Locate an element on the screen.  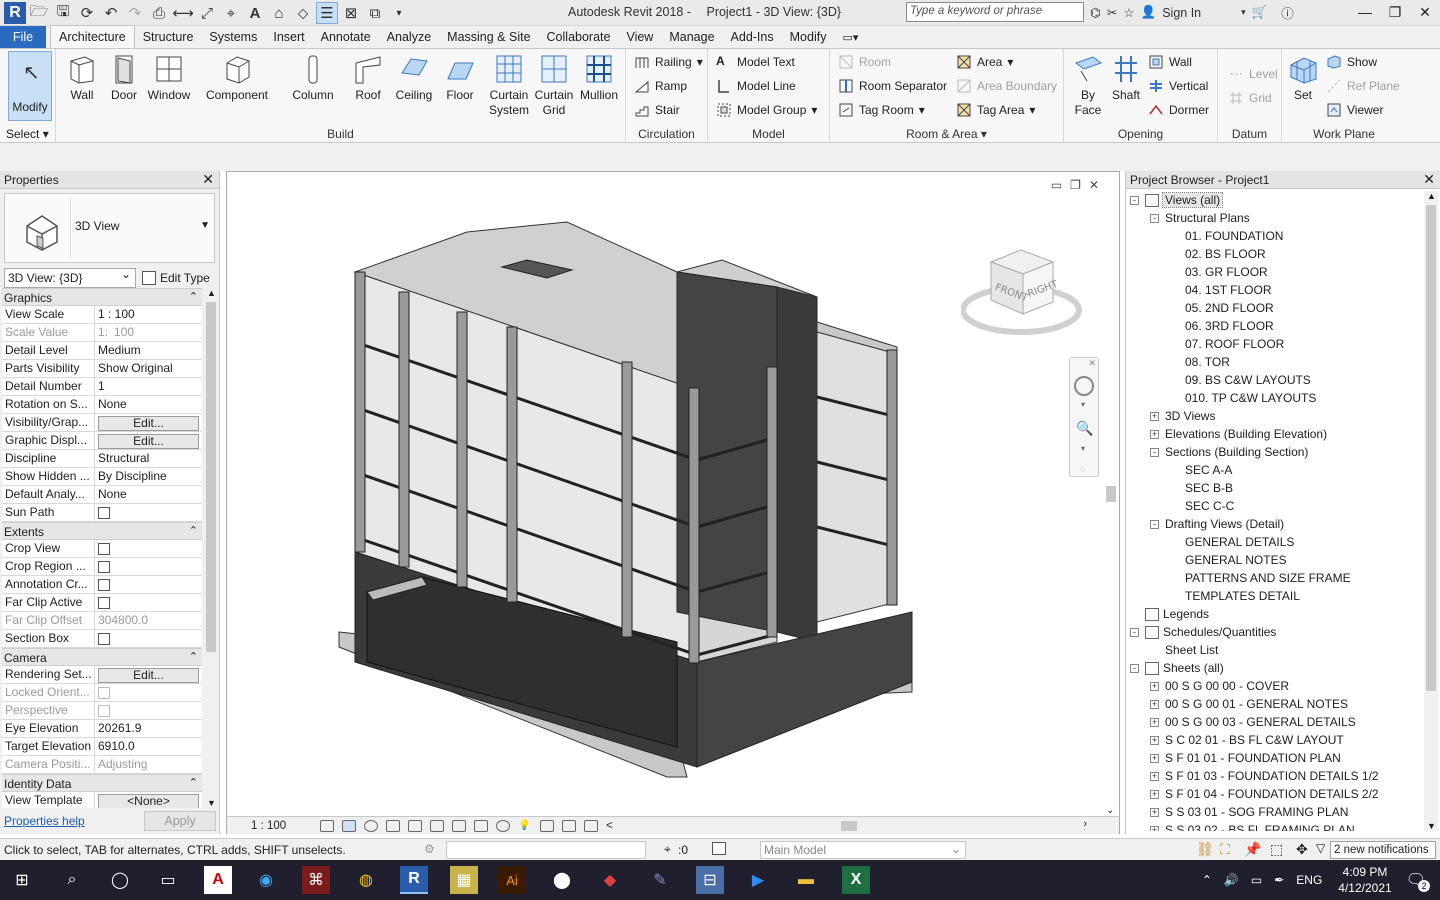
property-row: Target Elevation 6910.0 is located at coordinates (102, 747).